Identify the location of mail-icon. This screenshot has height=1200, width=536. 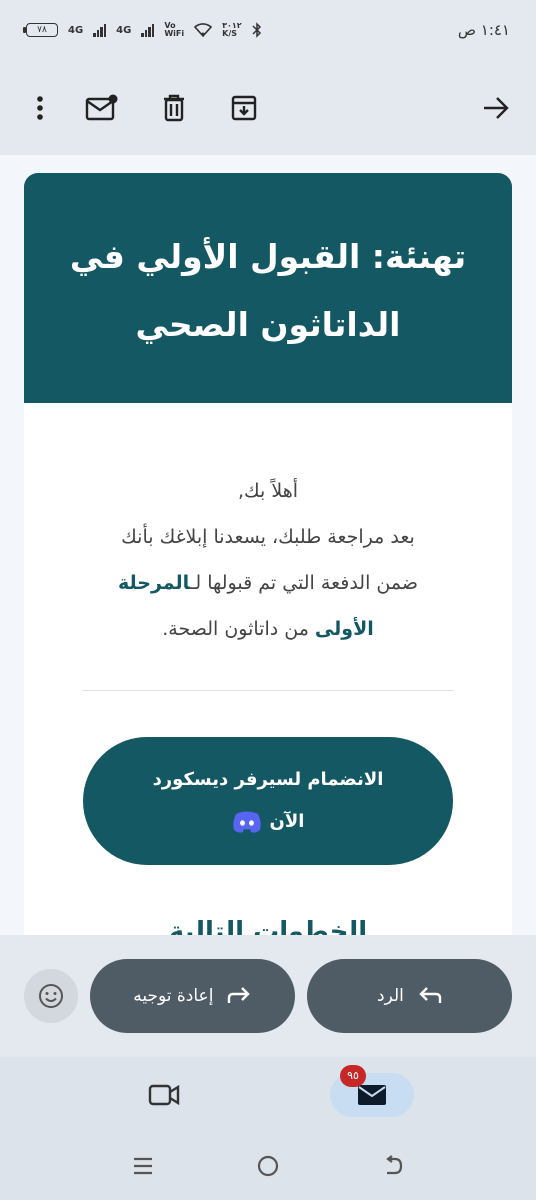
(372, 1094).